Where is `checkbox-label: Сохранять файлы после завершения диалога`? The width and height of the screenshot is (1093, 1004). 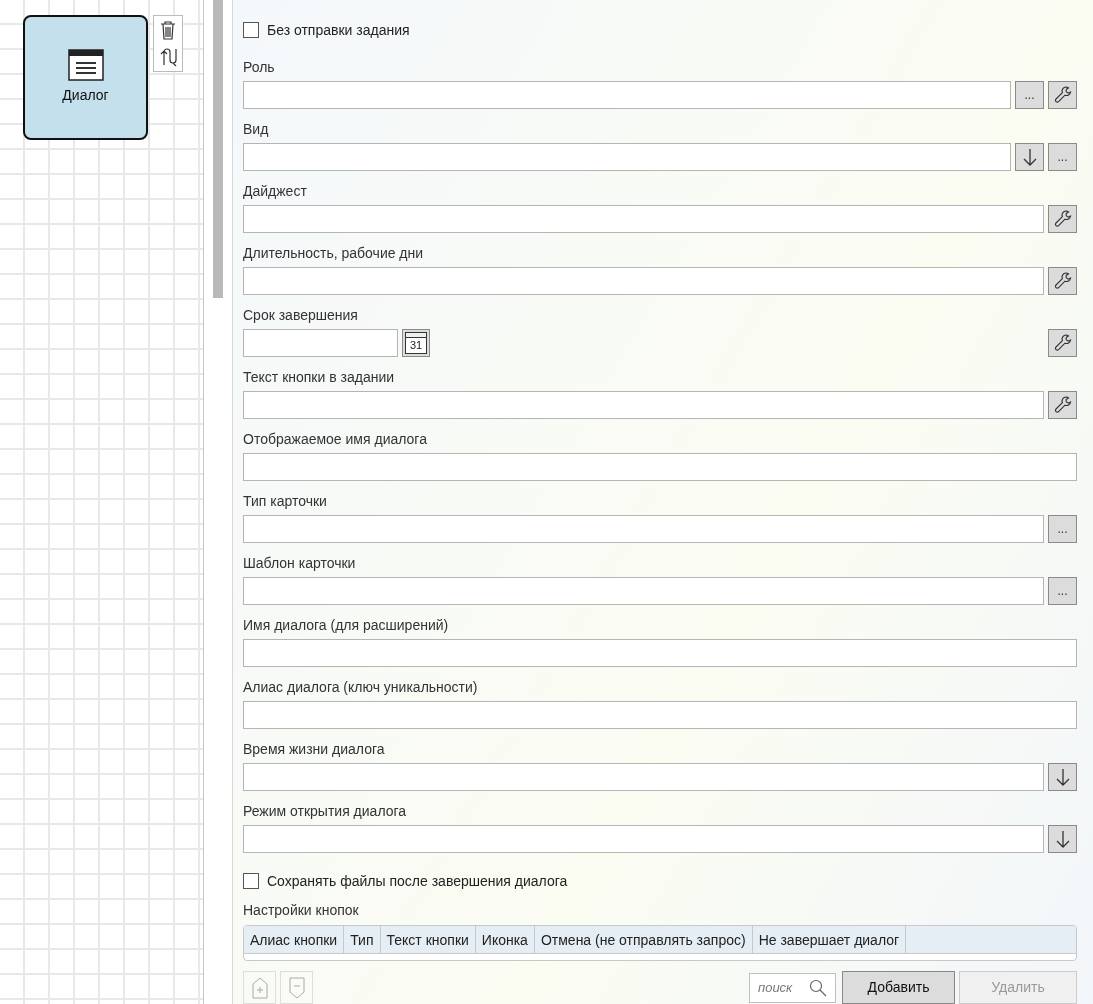 checkbox-label: Сохранять файлы после завершения диалога is located at coordinates (417, 881).